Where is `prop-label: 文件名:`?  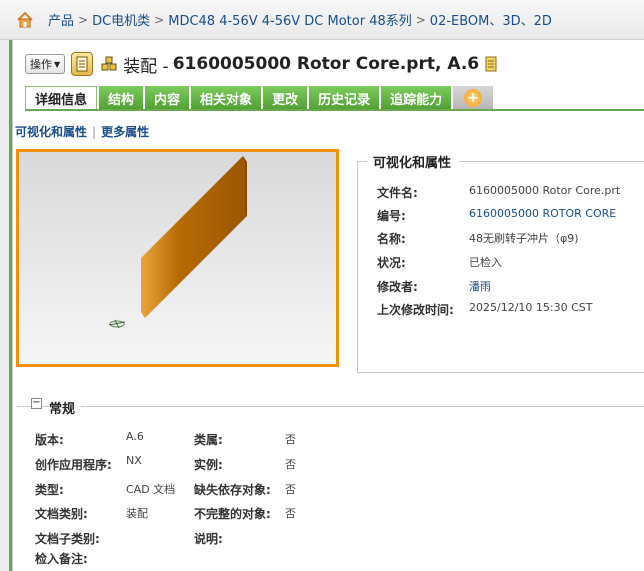 prop-label: 文件名: is located at coordinates (397, 193).